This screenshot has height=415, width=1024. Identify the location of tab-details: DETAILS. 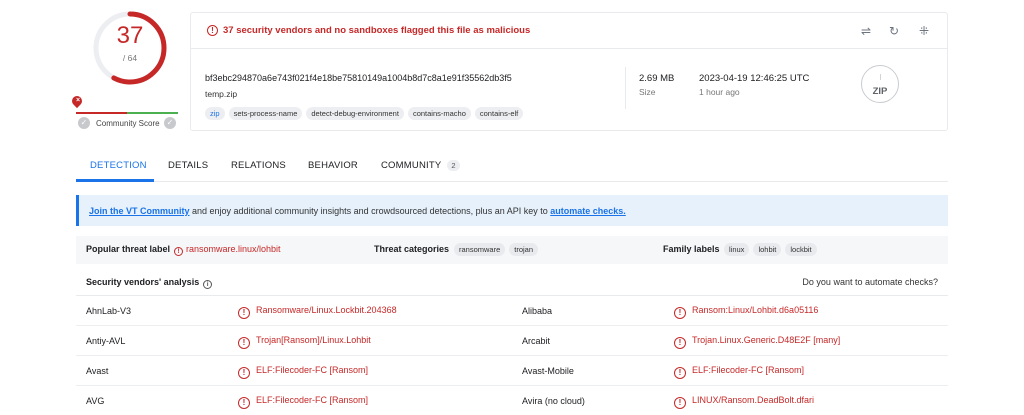
(188, 165).